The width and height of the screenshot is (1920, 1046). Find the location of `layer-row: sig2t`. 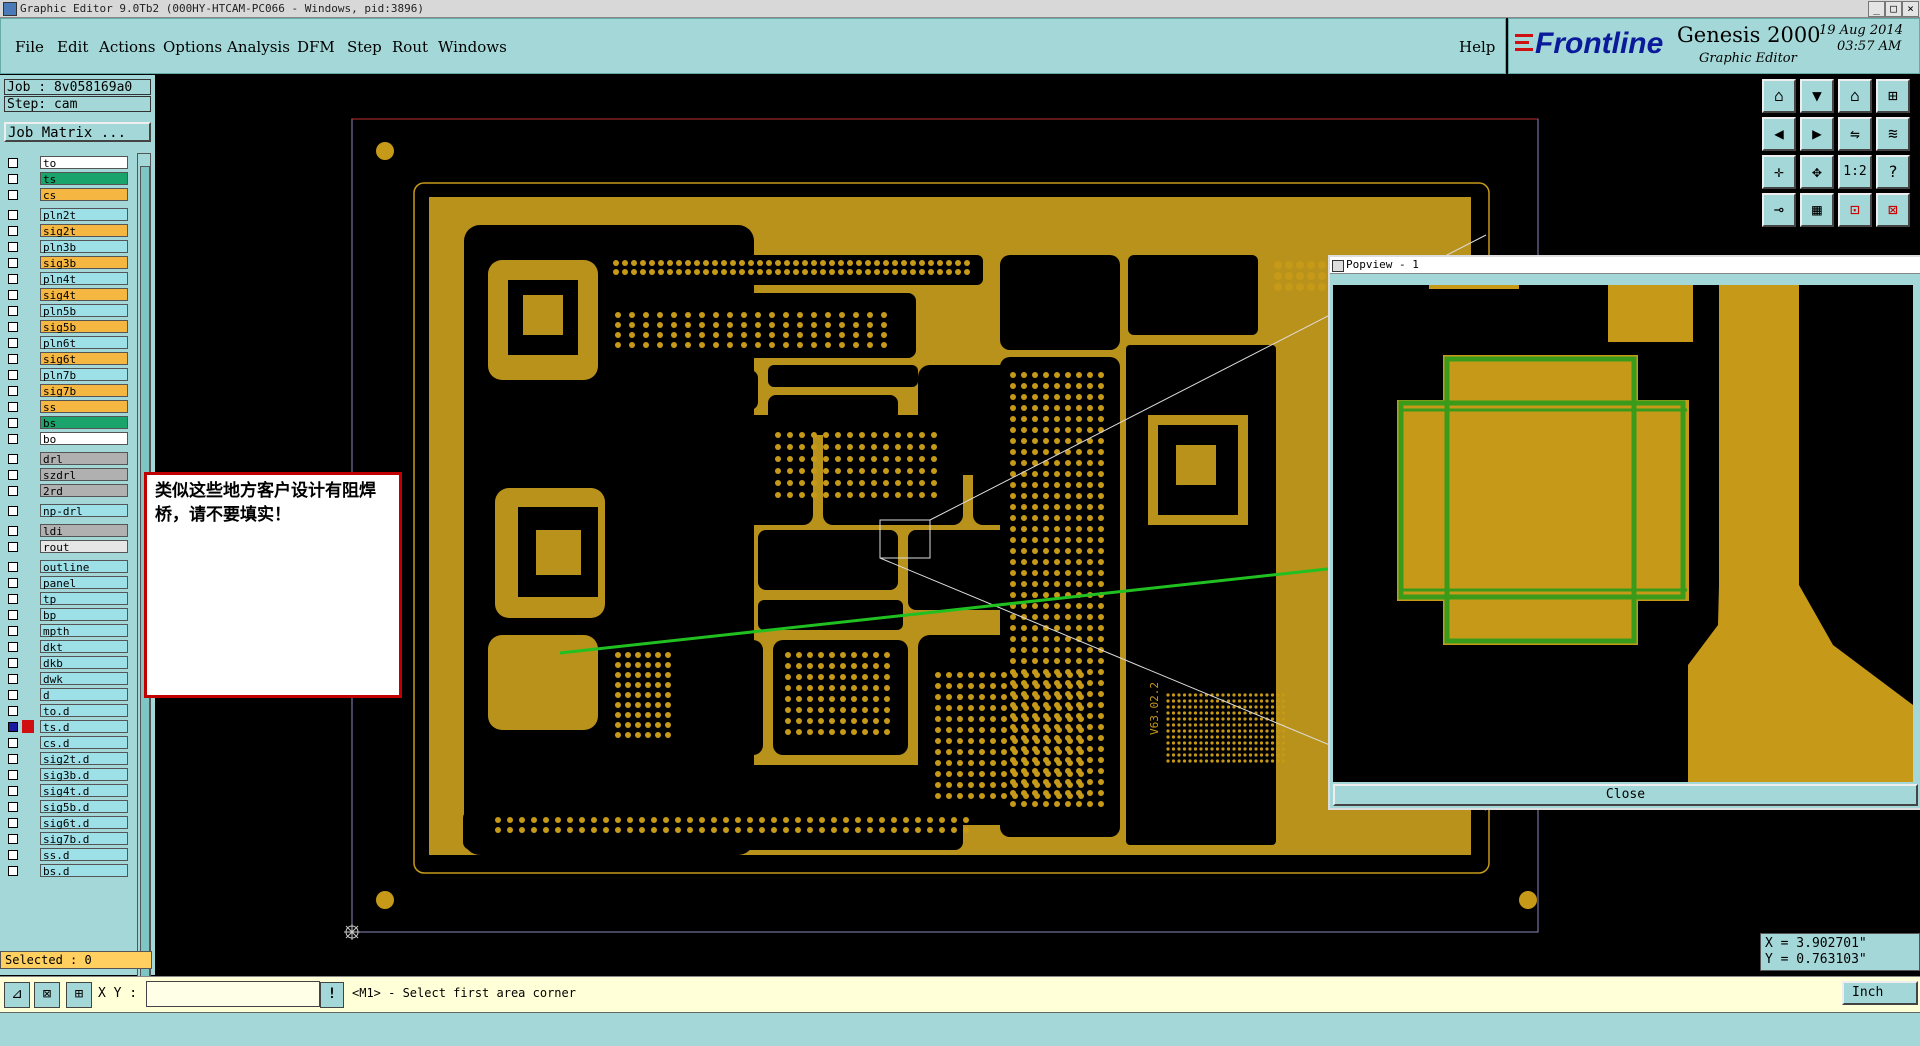

layer-row: sig2t is located at coordinates (67, 231).